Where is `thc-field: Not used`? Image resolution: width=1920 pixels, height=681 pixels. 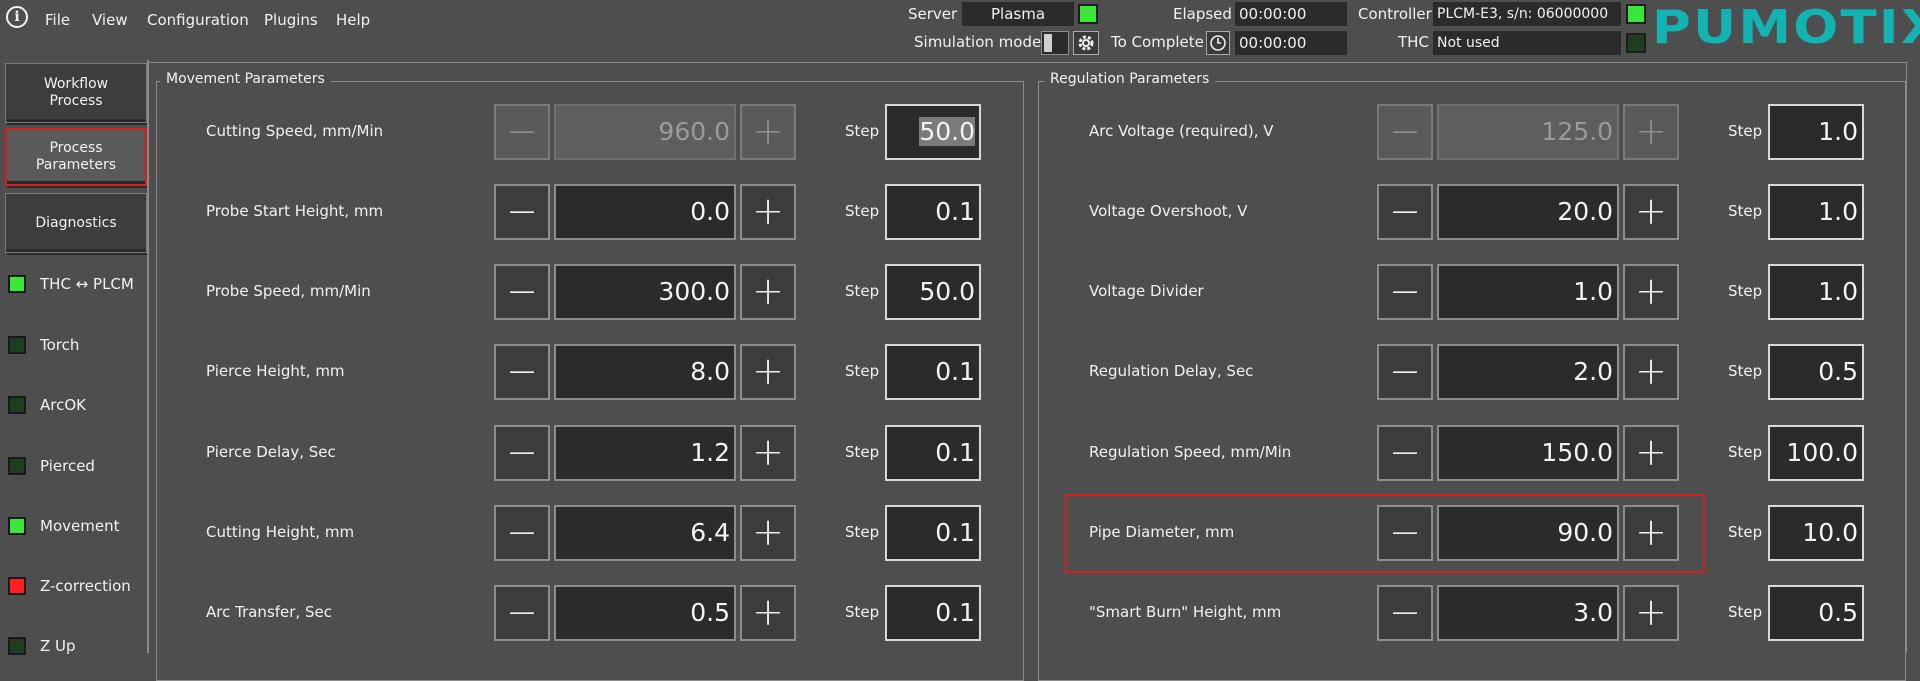
thc-field: Not used is located at coordinates (1527, 43).